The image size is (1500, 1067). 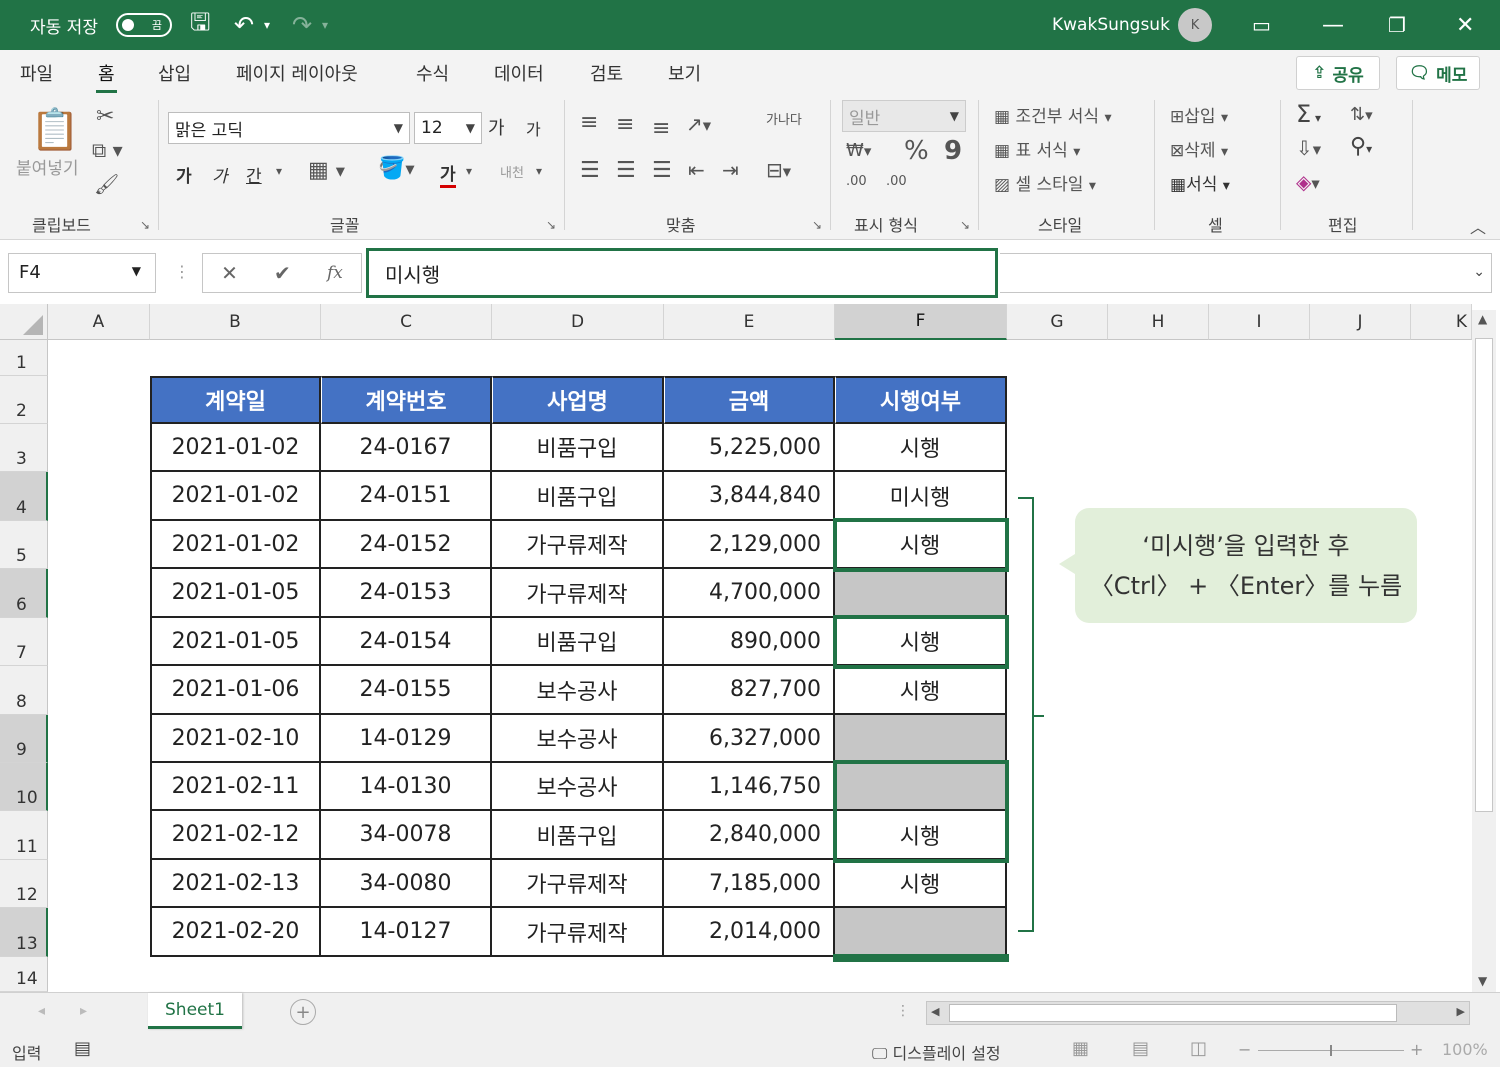 What do you see at coordinates (235, 322) in the screenshot?
I see `column-header-b: B` at bounding box center [235, 322].